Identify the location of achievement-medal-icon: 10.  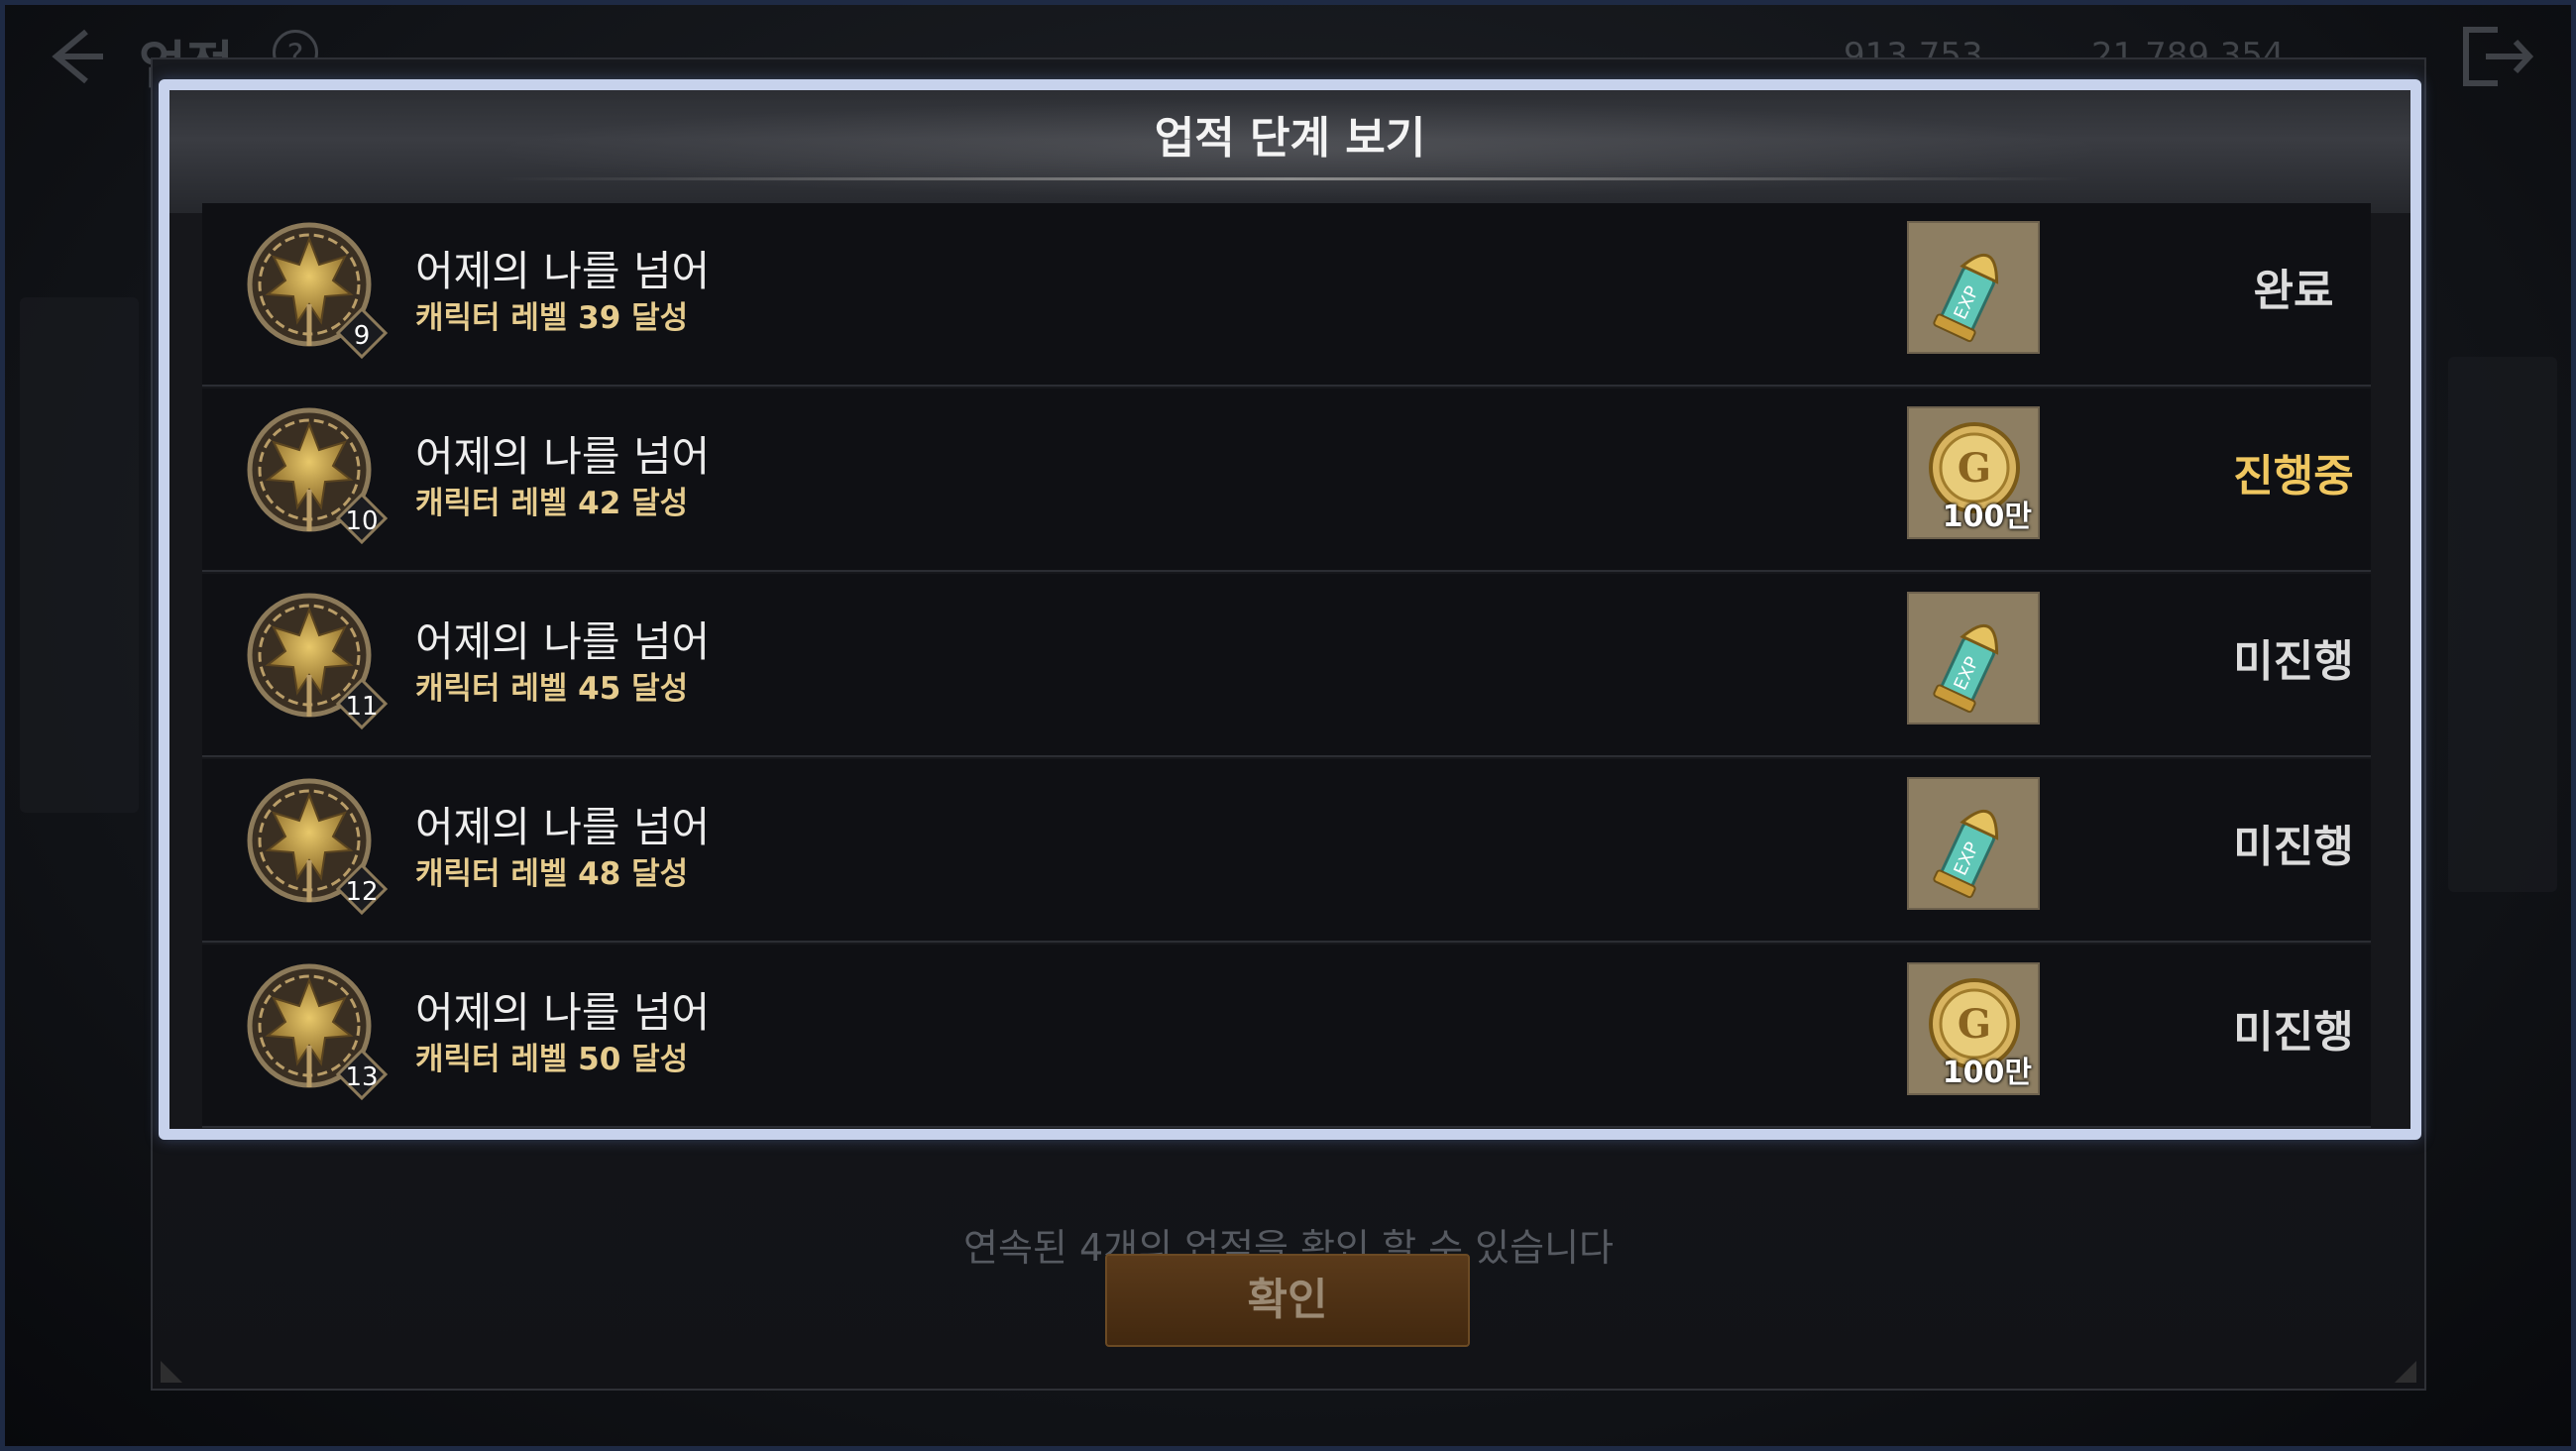
(318, 476).